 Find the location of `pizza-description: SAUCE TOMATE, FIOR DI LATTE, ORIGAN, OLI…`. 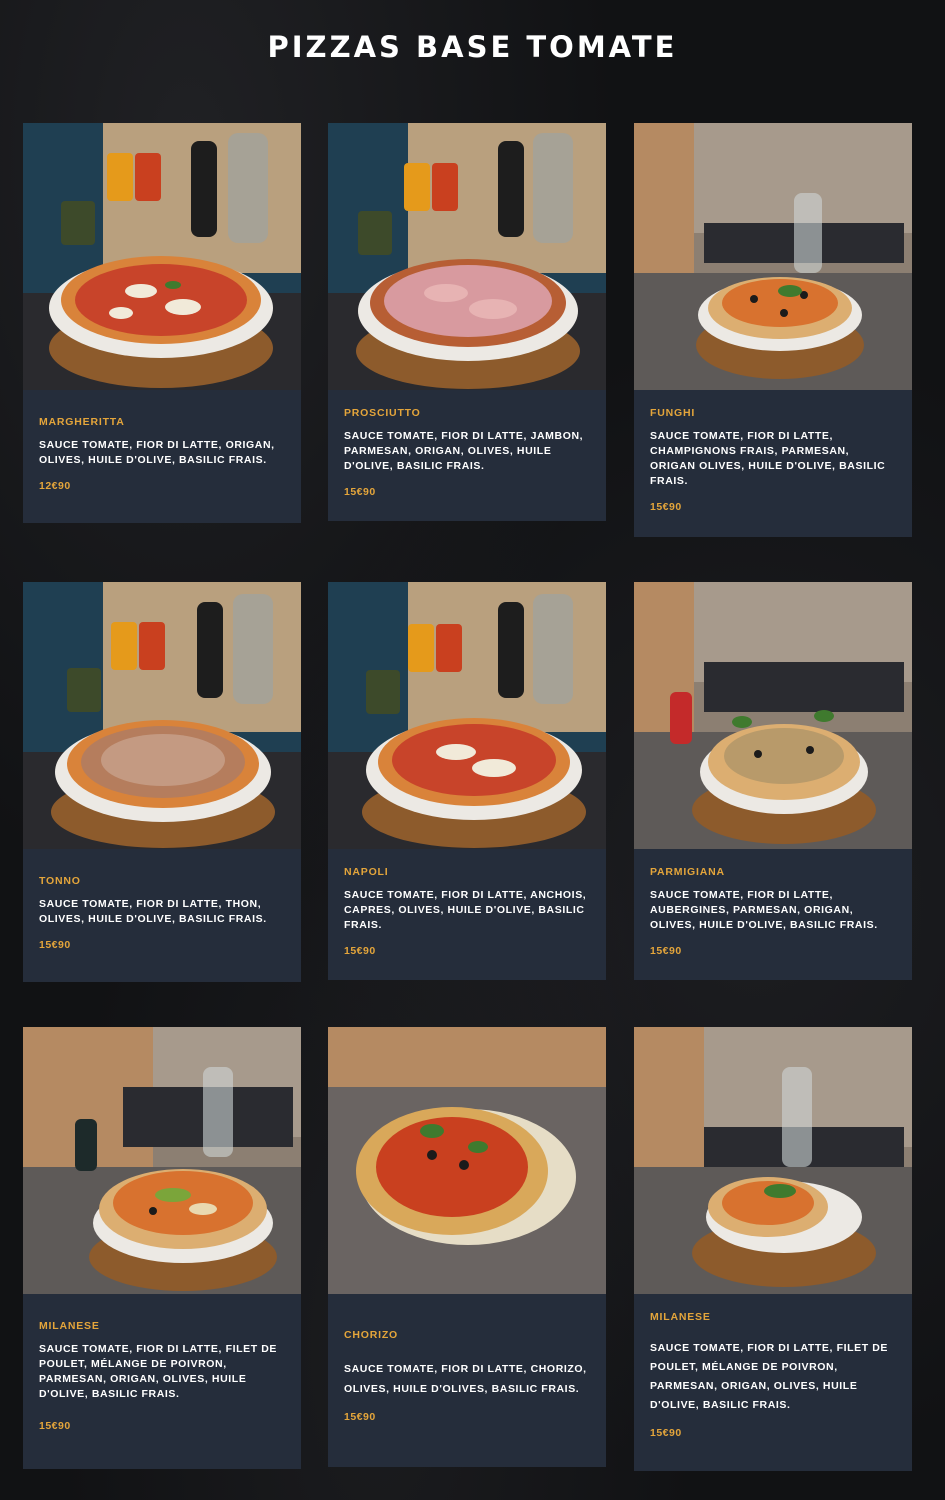

pizza-description: SAUCE TOMATE, FIOR DI LATTE, ORIGAN, OLI… is located at coordinates (157, 452).